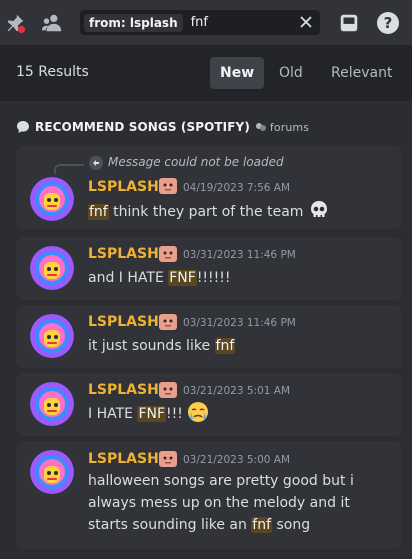 Image resolution: width=412 pixels, height=559 pixels. I want to click on search-box: from: lsplash fnf, so click(200, 22).